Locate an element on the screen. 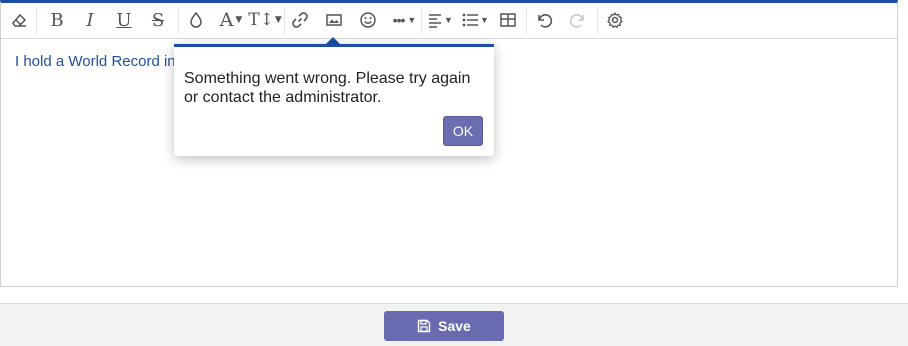  strikethrough-icon: S is located at coordinates (158, 20).